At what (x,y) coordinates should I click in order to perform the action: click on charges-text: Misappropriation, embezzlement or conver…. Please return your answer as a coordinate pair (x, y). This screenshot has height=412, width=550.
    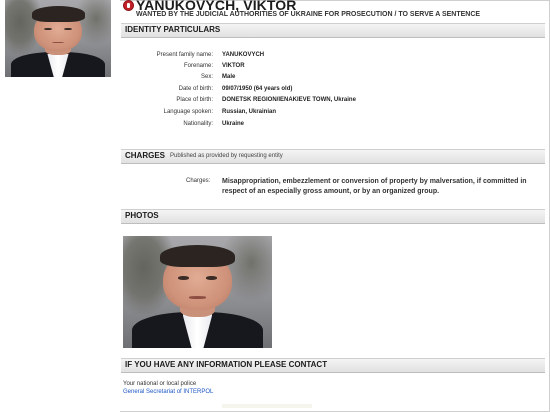
    Looking at the image, I should click on (374, 186).